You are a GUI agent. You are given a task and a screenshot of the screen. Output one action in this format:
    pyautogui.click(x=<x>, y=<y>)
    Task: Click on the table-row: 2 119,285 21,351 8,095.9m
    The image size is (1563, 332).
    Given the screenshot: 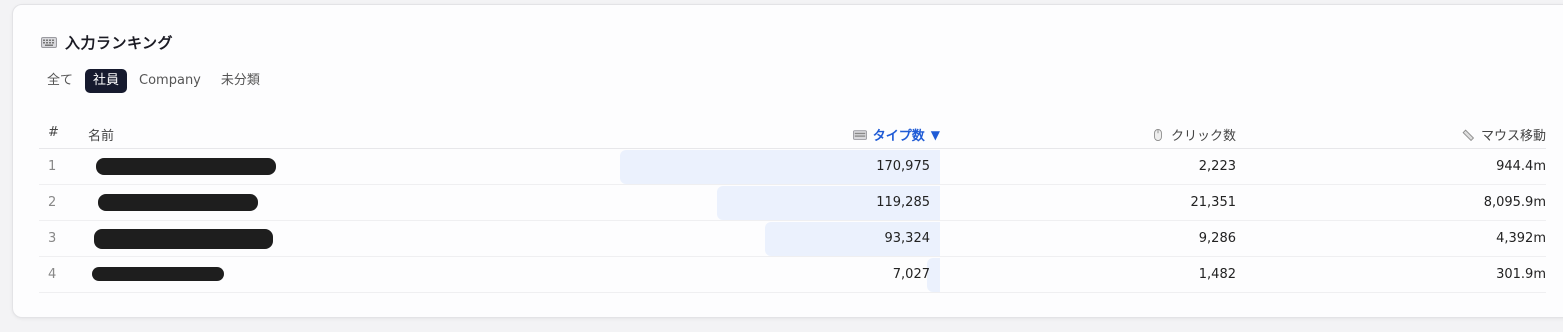 What is the action you would take?
    pyautogui.click(x=792, y=203)
    